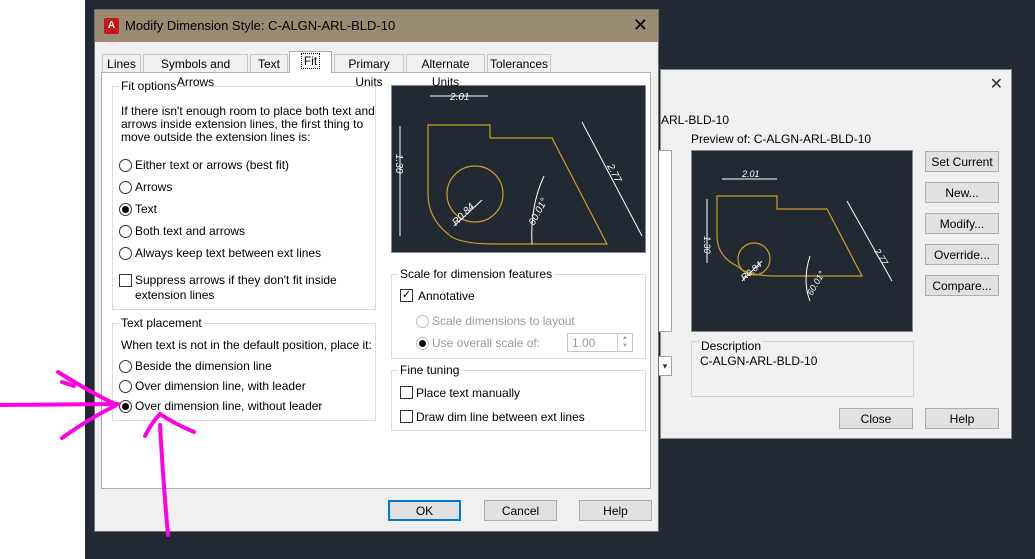 The height and width of the screenshot is (559, 1035). I want to click on preview-drawing: 2.01 1.30 2.77 R0.84 60.01°, so click(518, 168).